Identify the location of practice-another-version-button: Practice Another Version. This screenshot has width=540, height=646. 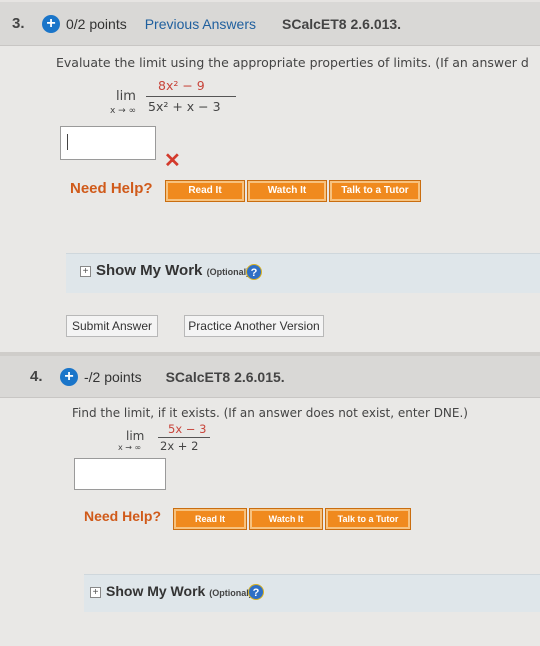
(254, 326).